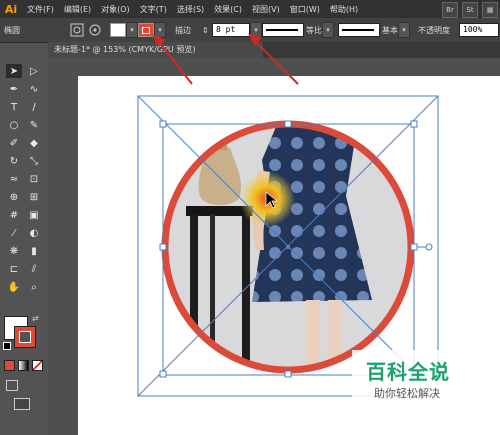  I want to click on annotation-arrows, so click(225, 59).